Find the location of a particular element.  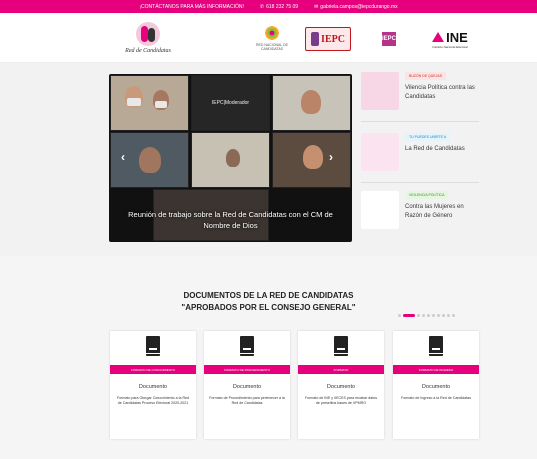

news-tag: VIOLENCIA POLÍTICA is located at coordinates (427, 195).